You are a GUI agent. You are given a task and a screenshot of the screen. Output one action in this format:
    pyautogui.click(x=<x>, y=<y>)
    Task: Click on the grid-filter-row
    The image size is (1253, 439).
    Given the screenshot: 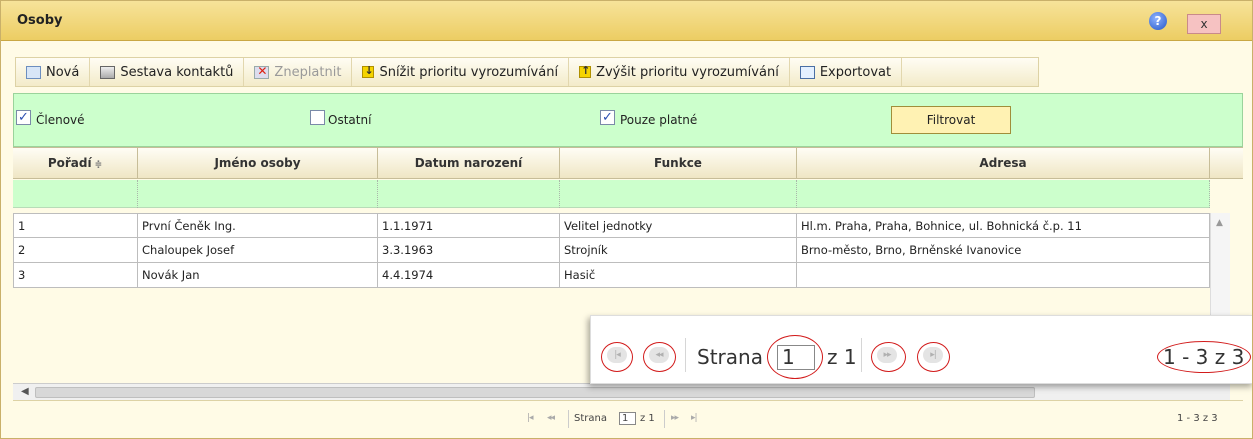 What is the action you would take?
    pyautogui.click(x=611, y=194)
    